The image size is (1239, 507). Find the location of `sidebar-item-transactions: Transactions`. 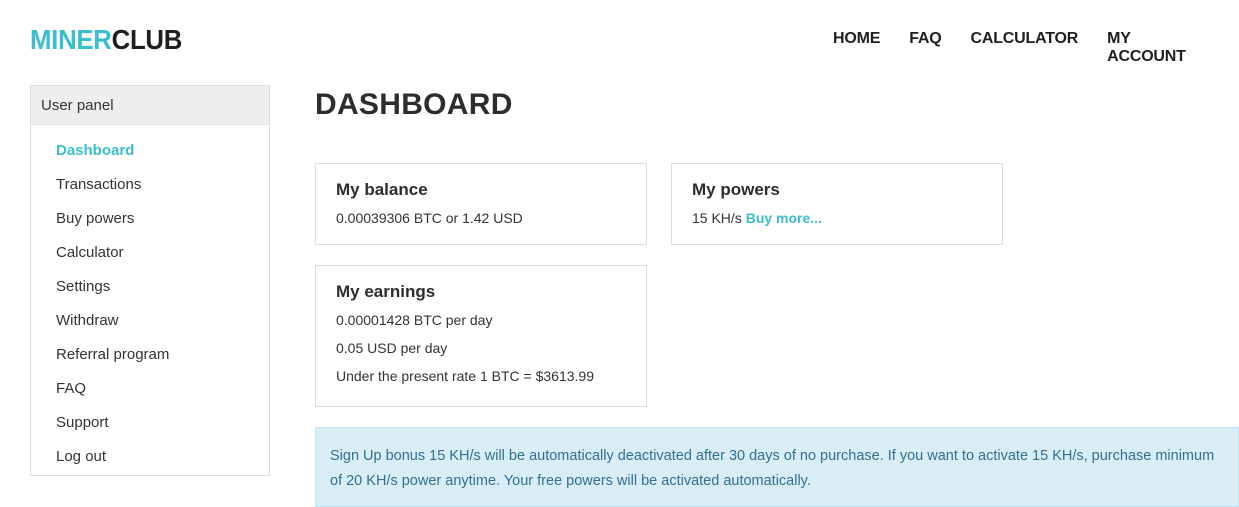

sidebar-item-transactions: Transactions is located at coordinates (162, 194).